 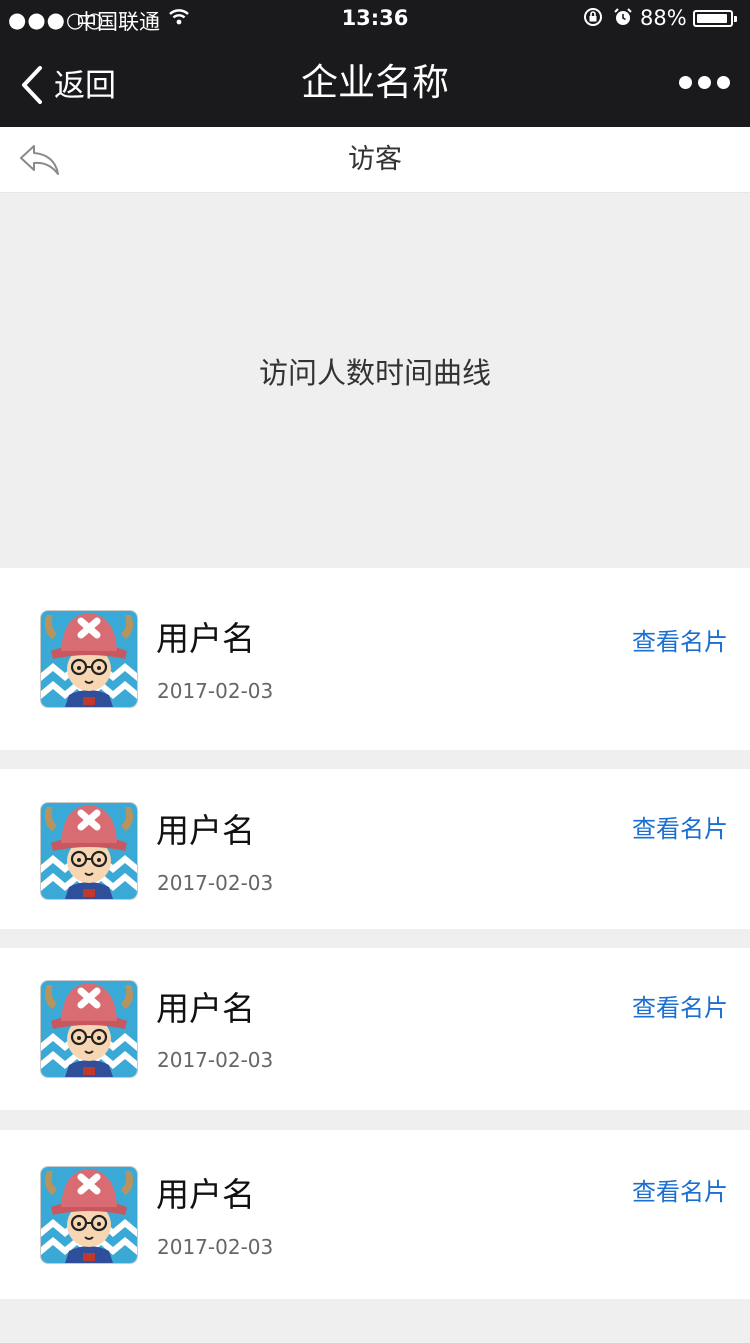 I want to click on rotation-lock-icon, so click(x=593, y=19).